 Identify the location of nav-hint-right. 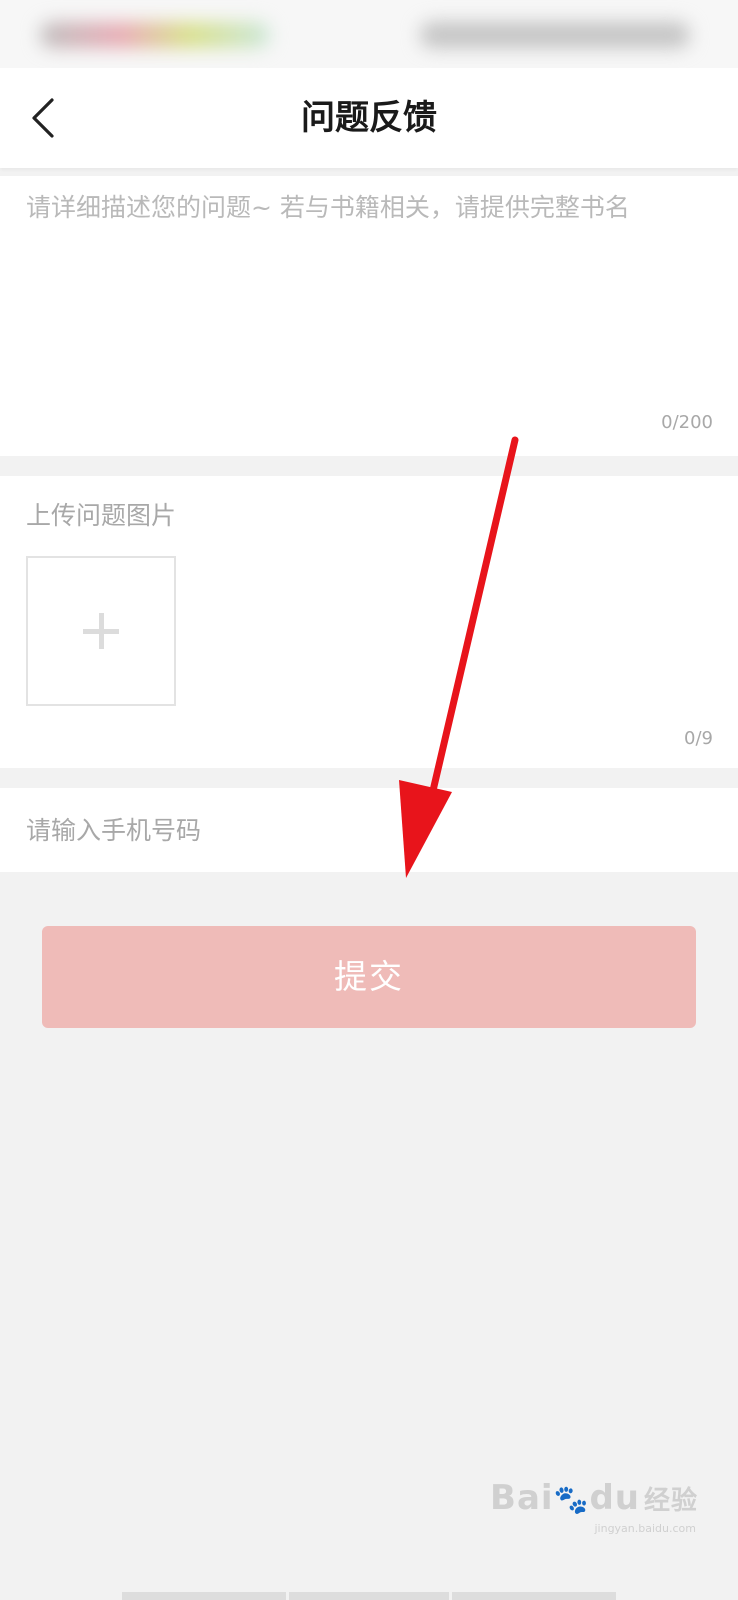
(534, 1596).